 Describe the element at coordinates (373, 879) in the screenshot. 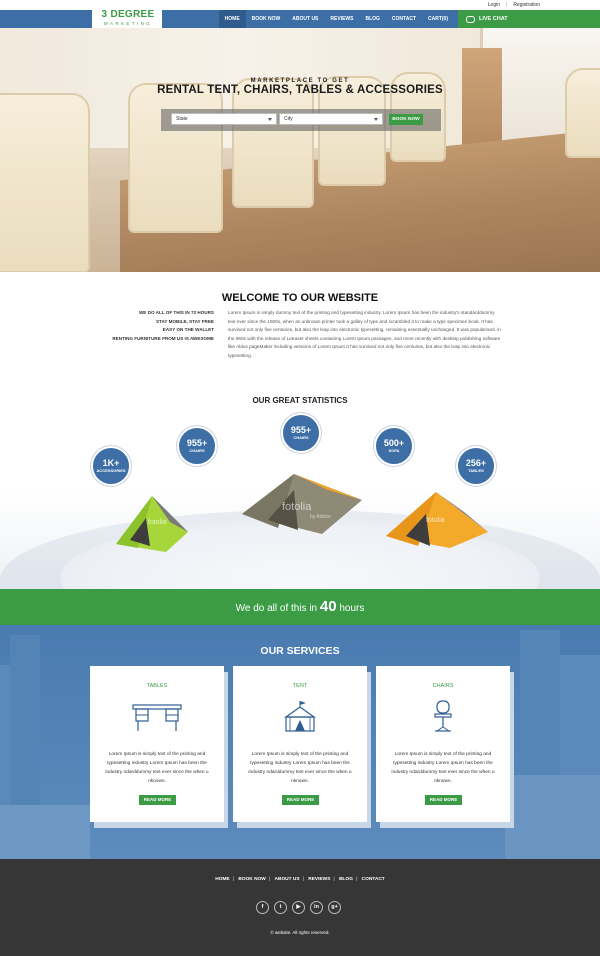

I see `footer-link-contact: CONTACT` at that location.